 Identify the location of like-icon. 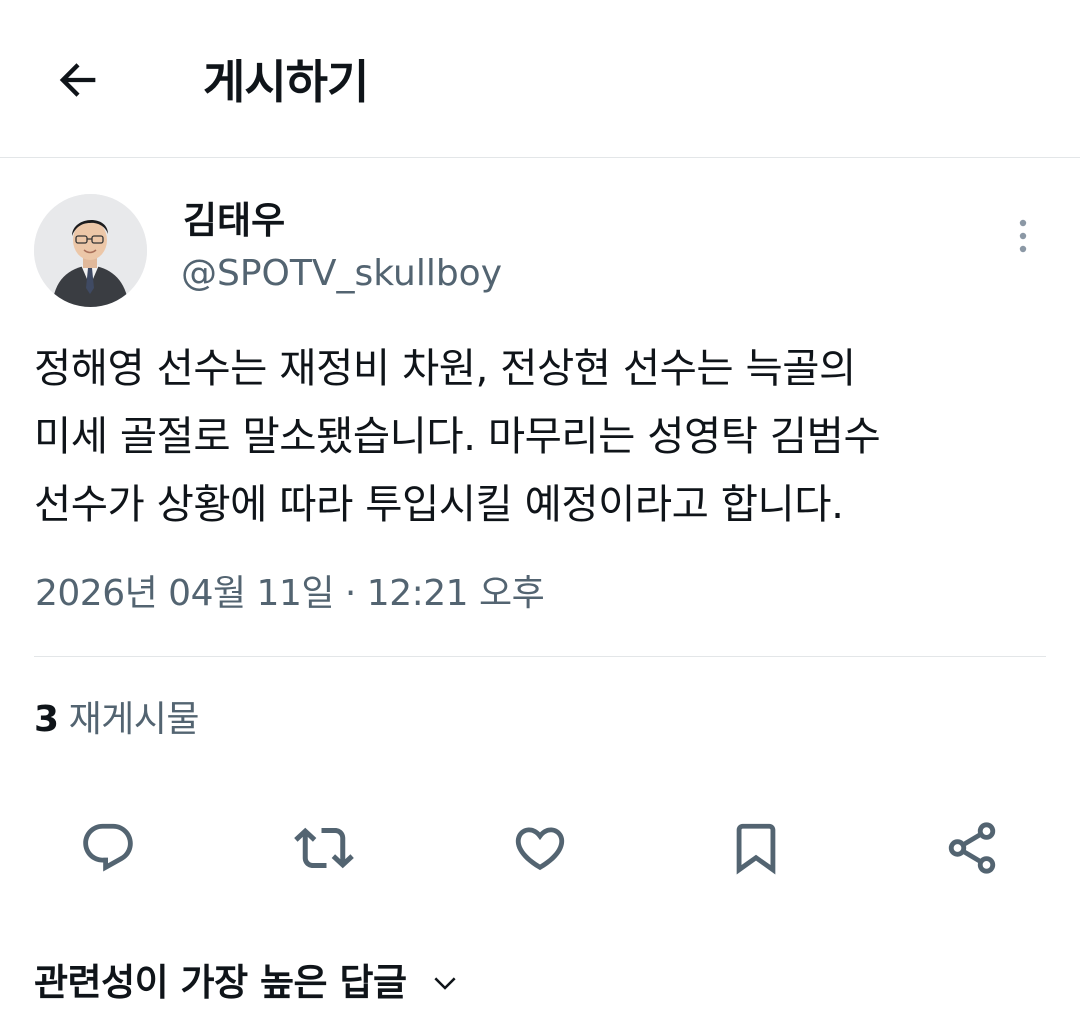
(540, 850).